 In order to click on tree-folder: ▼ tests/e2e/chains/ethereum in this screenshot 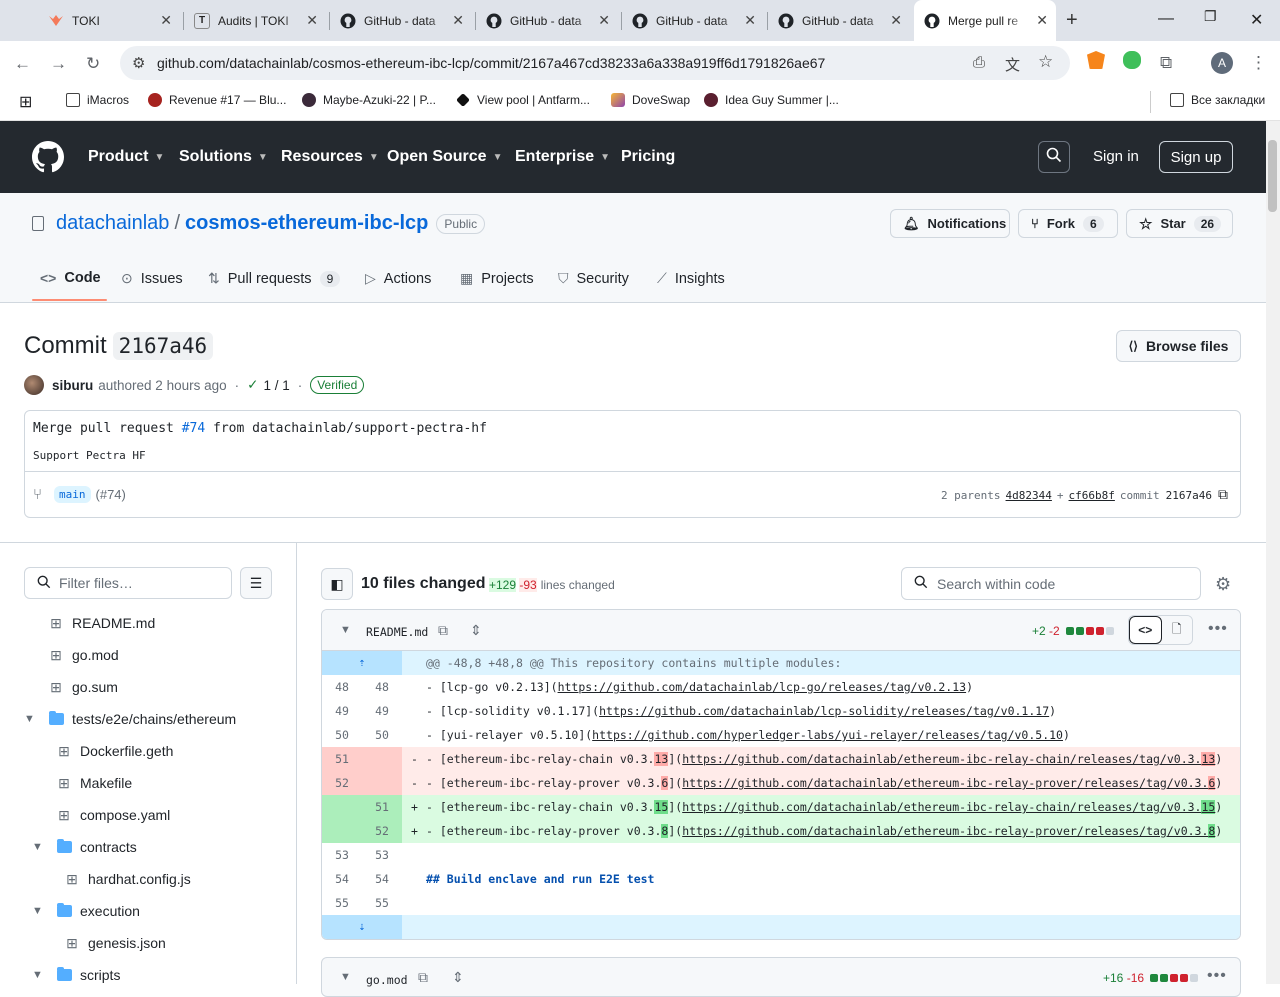, I will do `click(130, 719)`.